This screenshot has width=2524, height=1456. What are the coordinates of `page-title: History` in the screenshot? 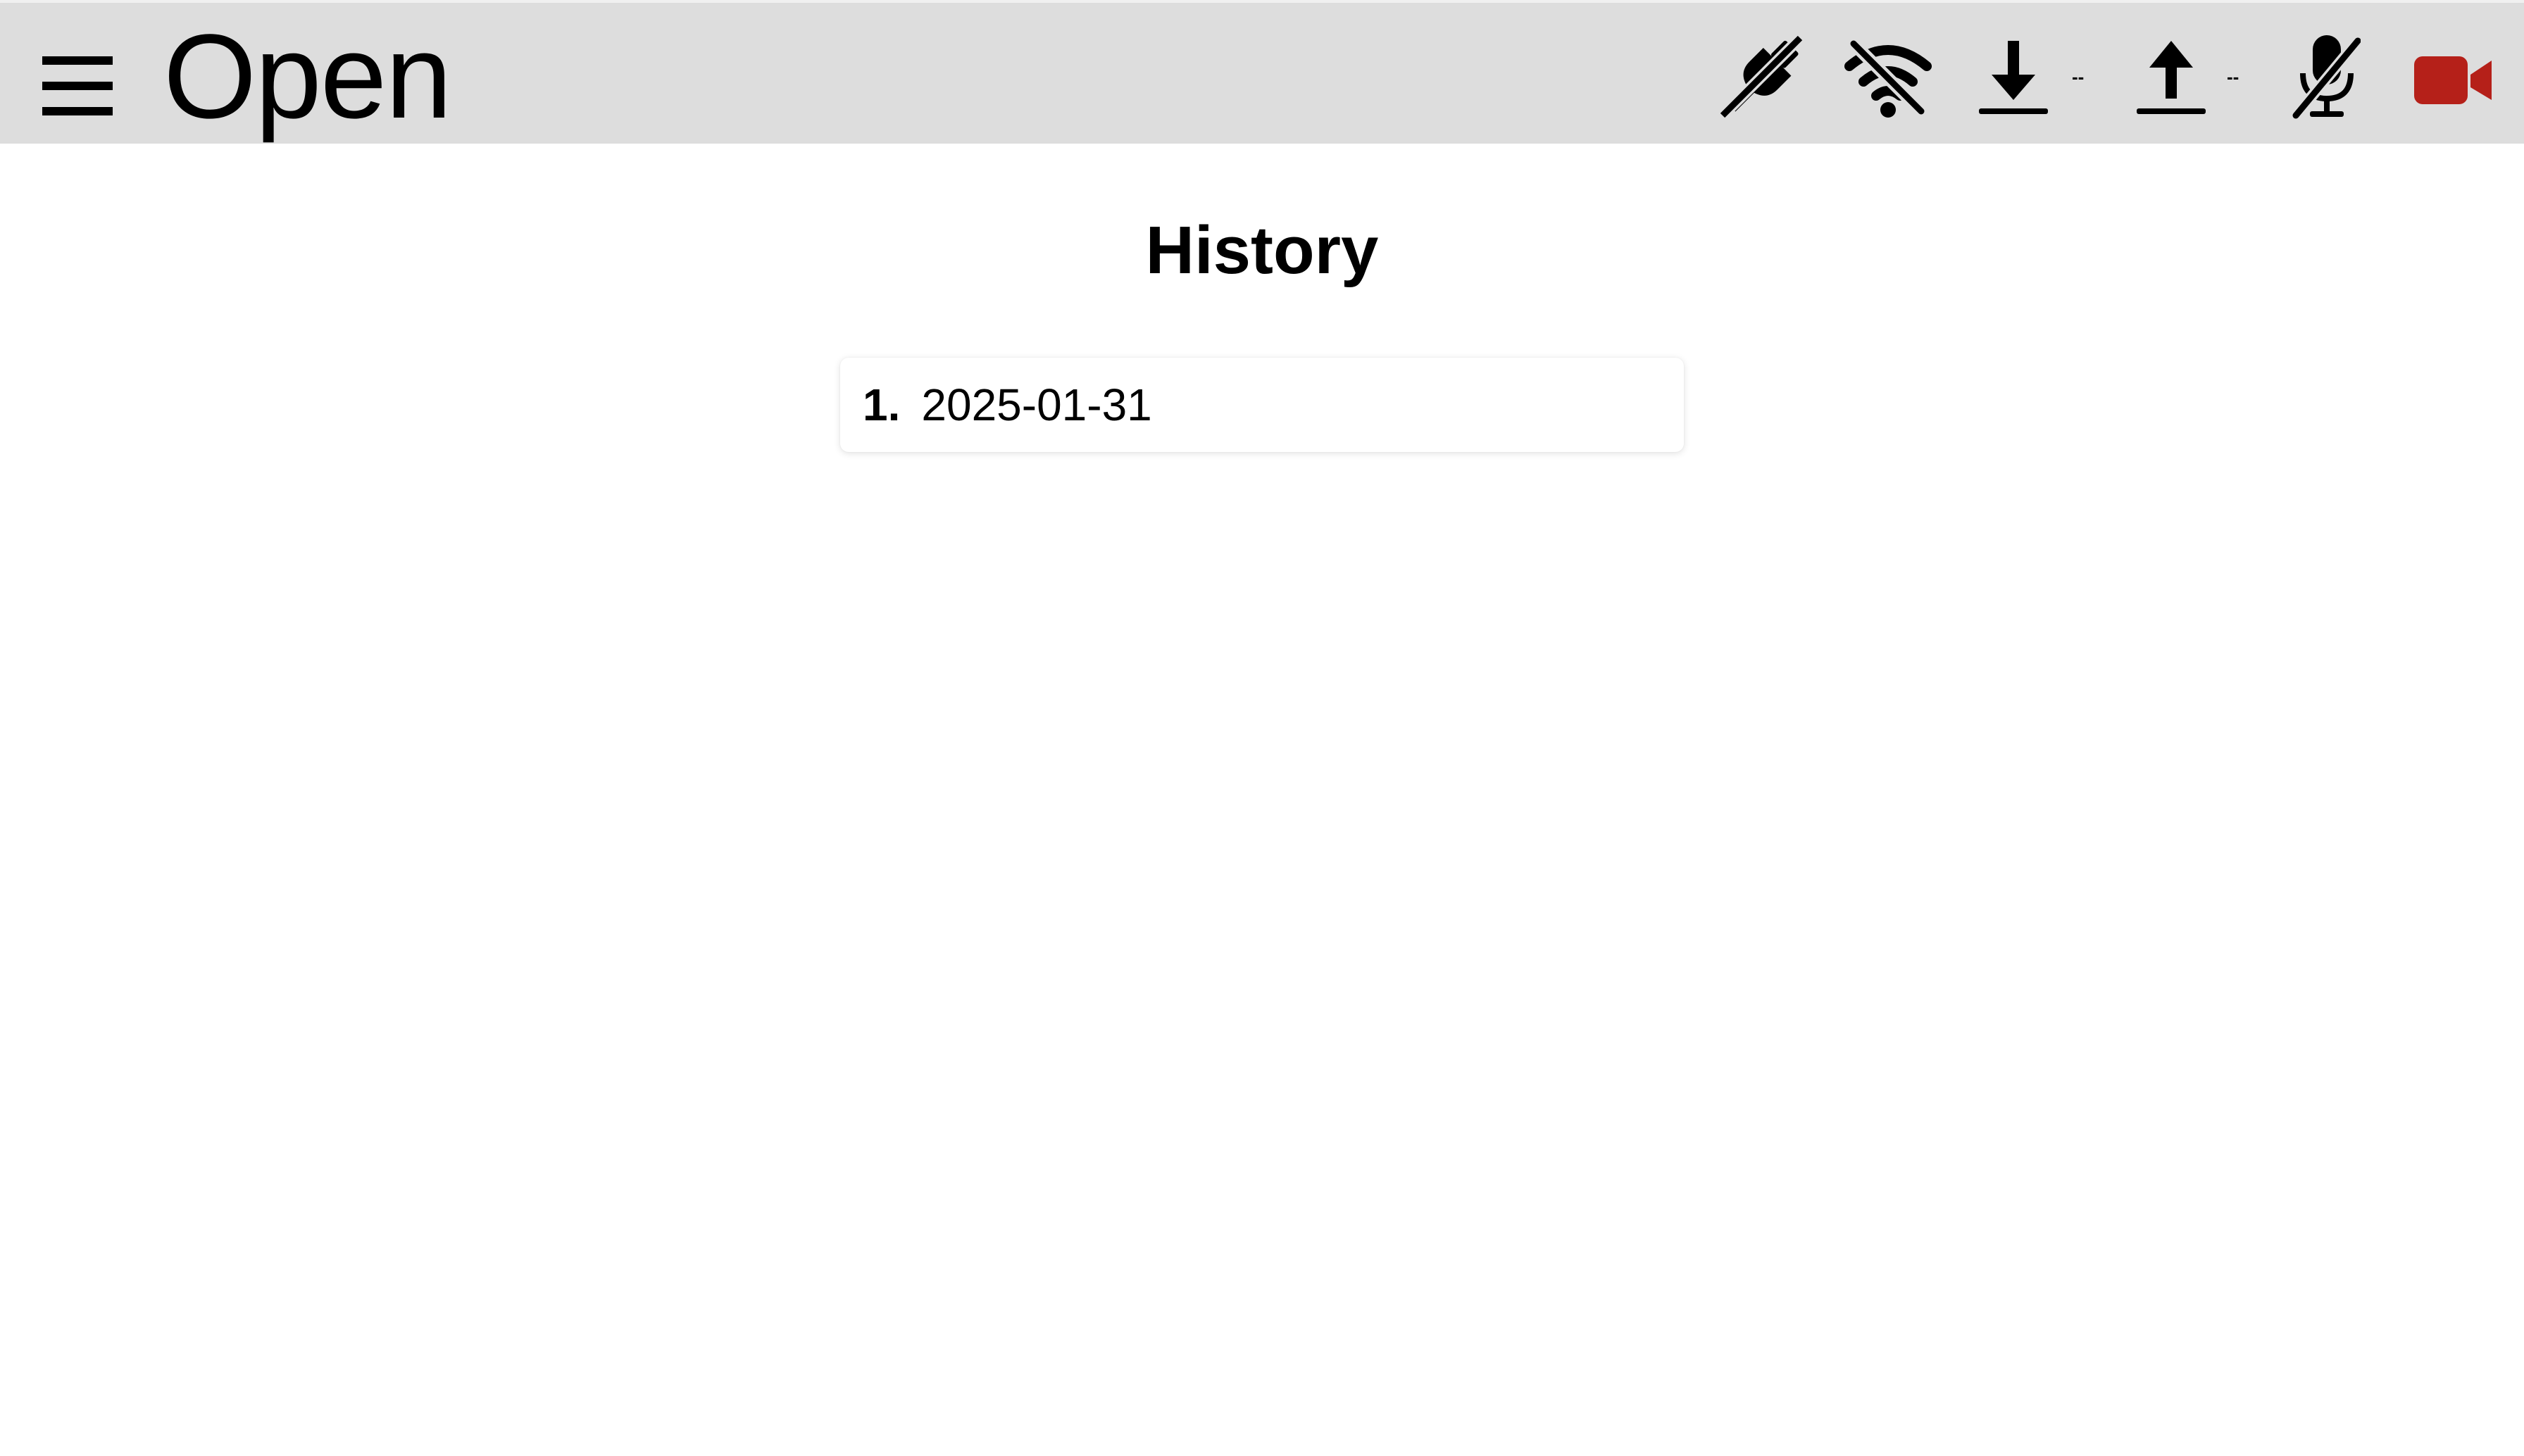 It's located at (1262, 250).